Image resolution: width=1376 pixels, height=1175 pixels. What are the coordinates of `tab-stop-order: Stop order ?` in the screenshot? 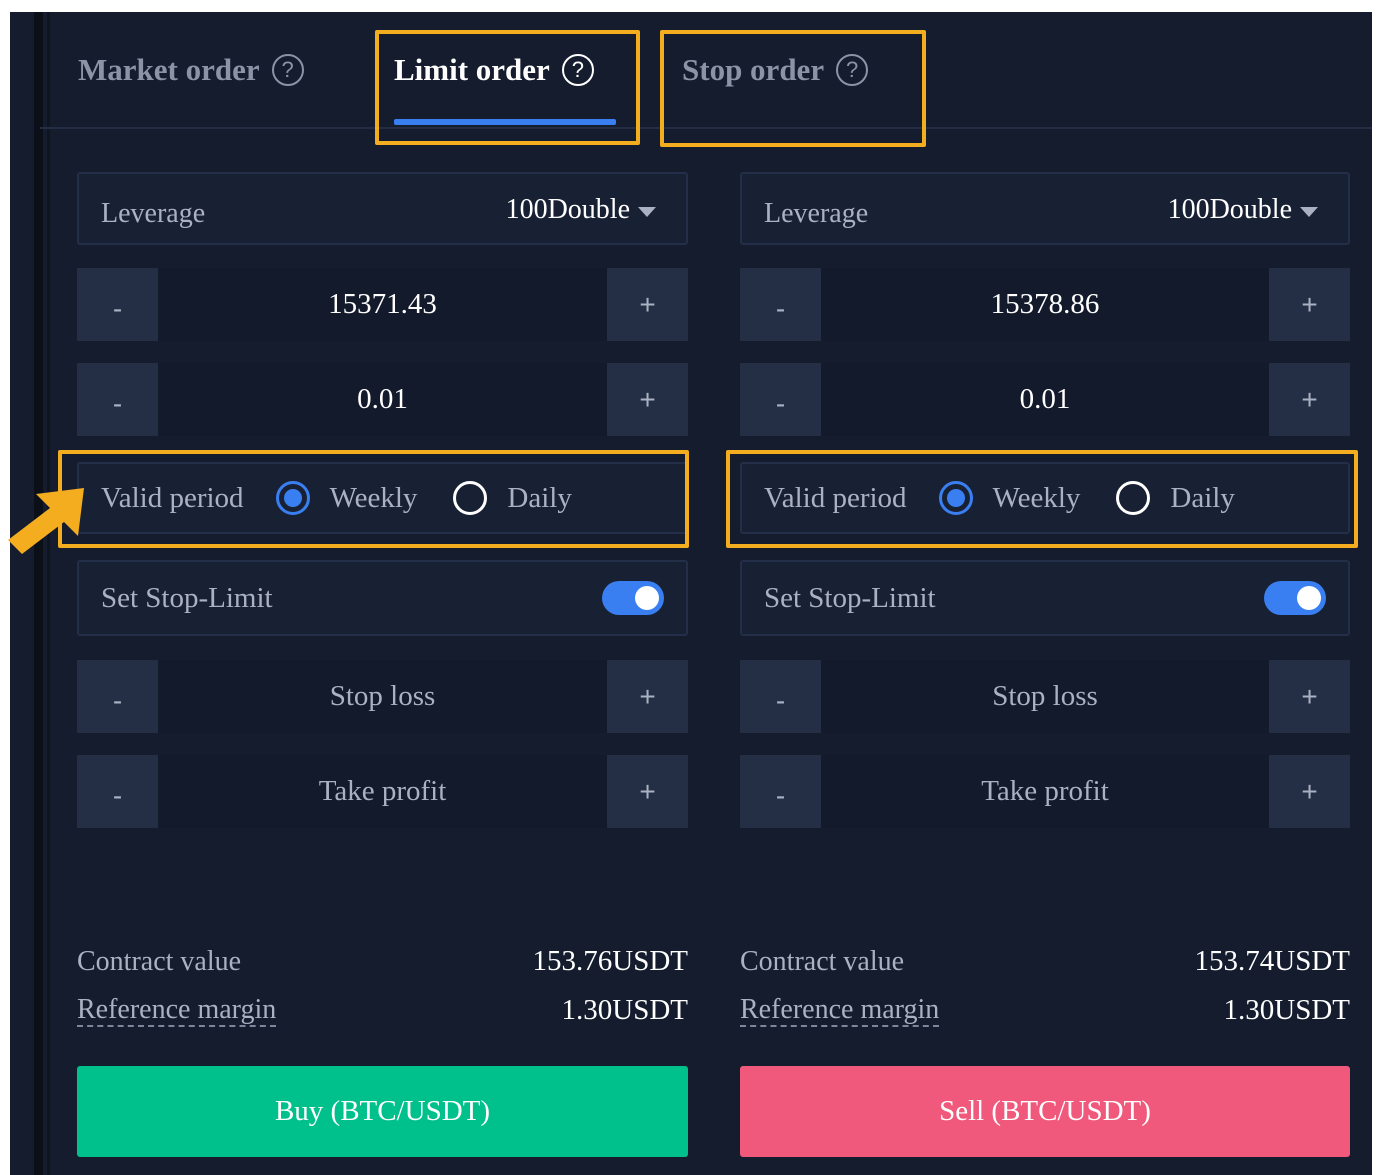 It's located at (775, 70).